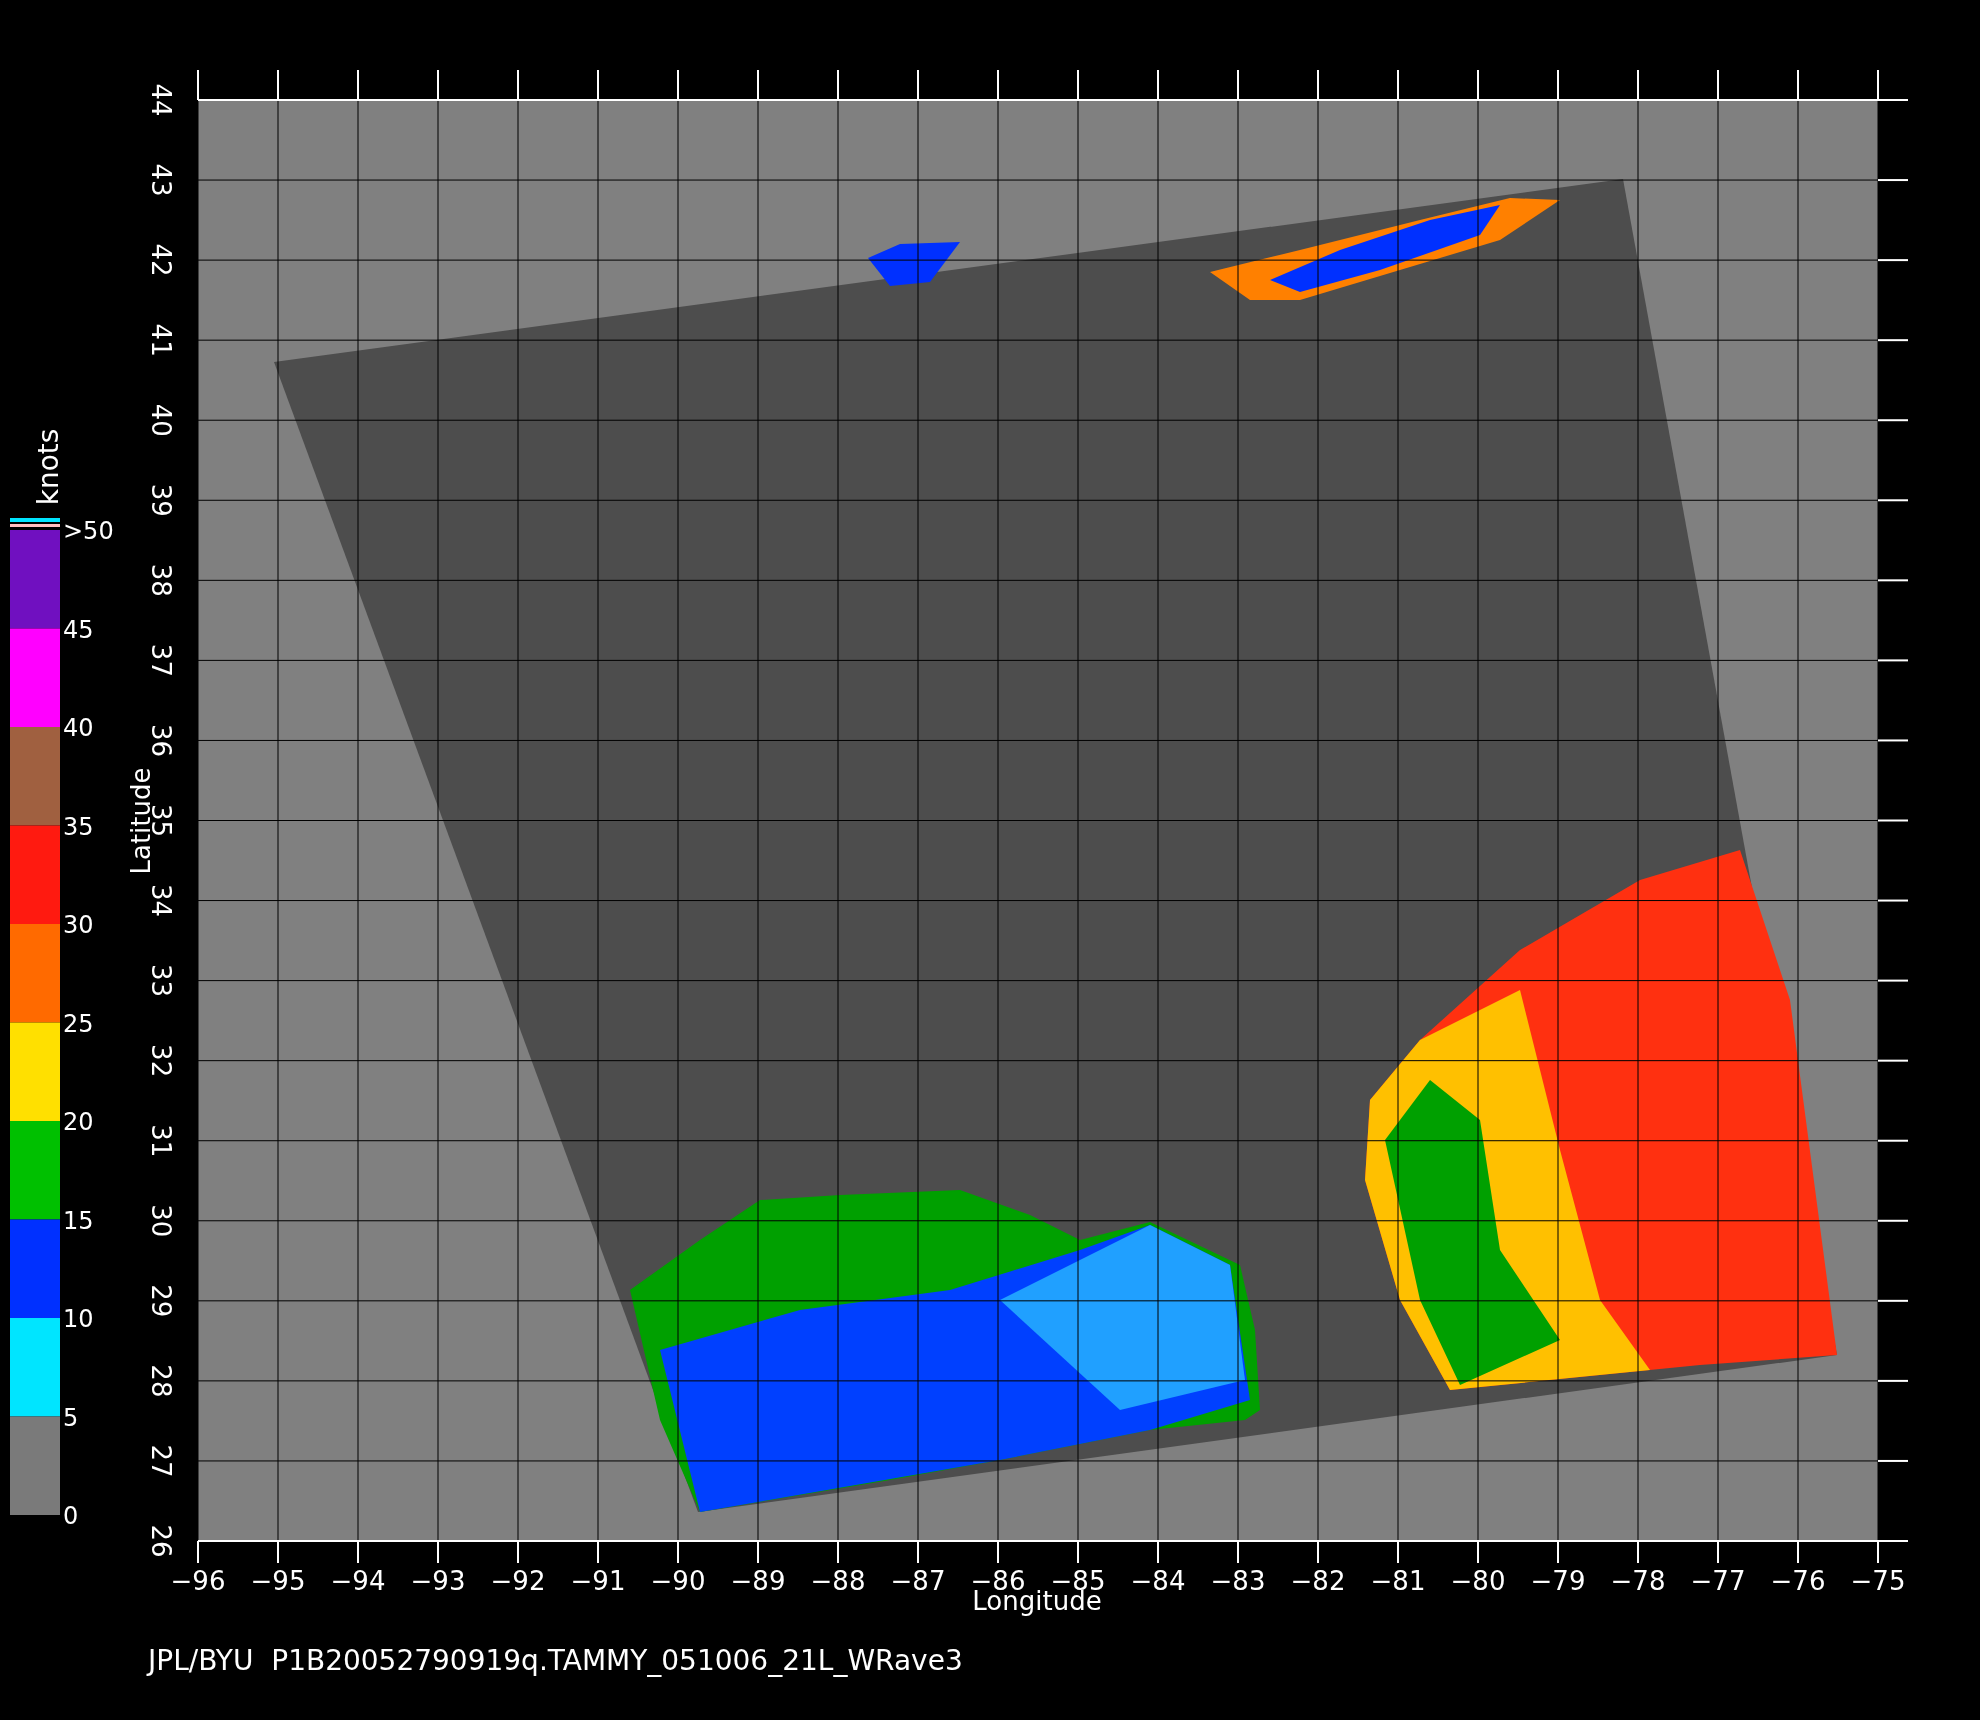  I want to click on colorbar-label: >50, so click(88, 531).